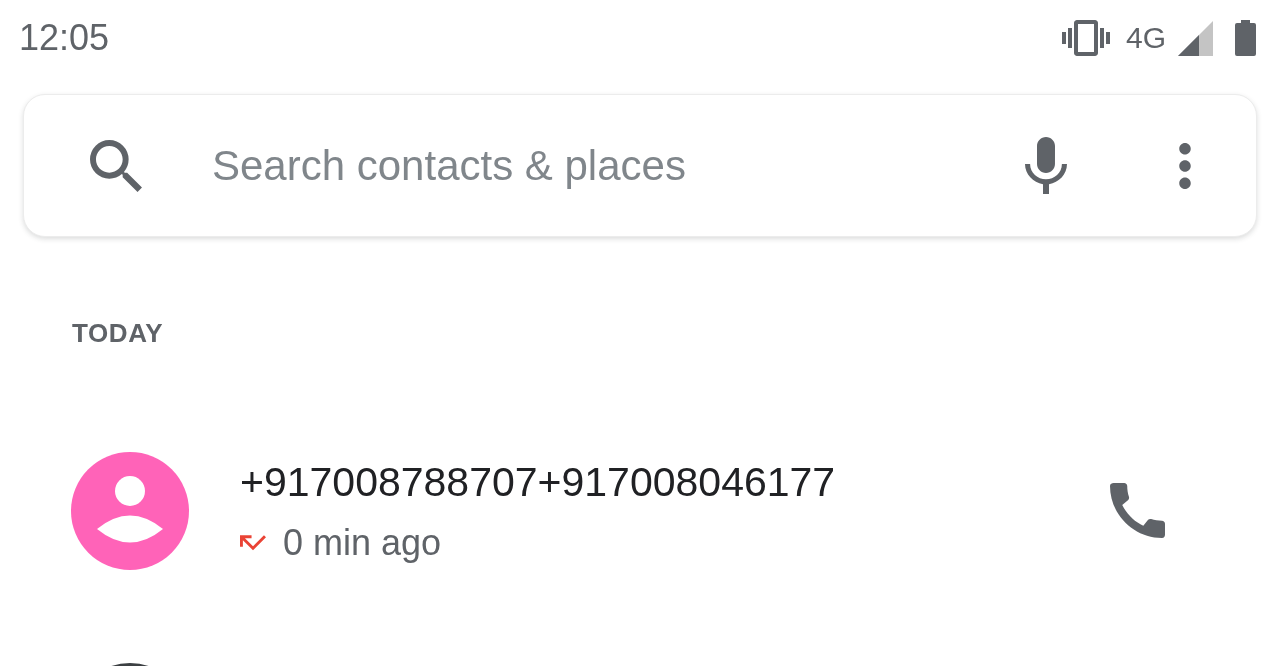 The width and height of the screenshot is (1280, 666). What do you see at coordinates (1085, 38) in the screenshot?
I see `vibrate-icon` at bounding box center [1085, 38].